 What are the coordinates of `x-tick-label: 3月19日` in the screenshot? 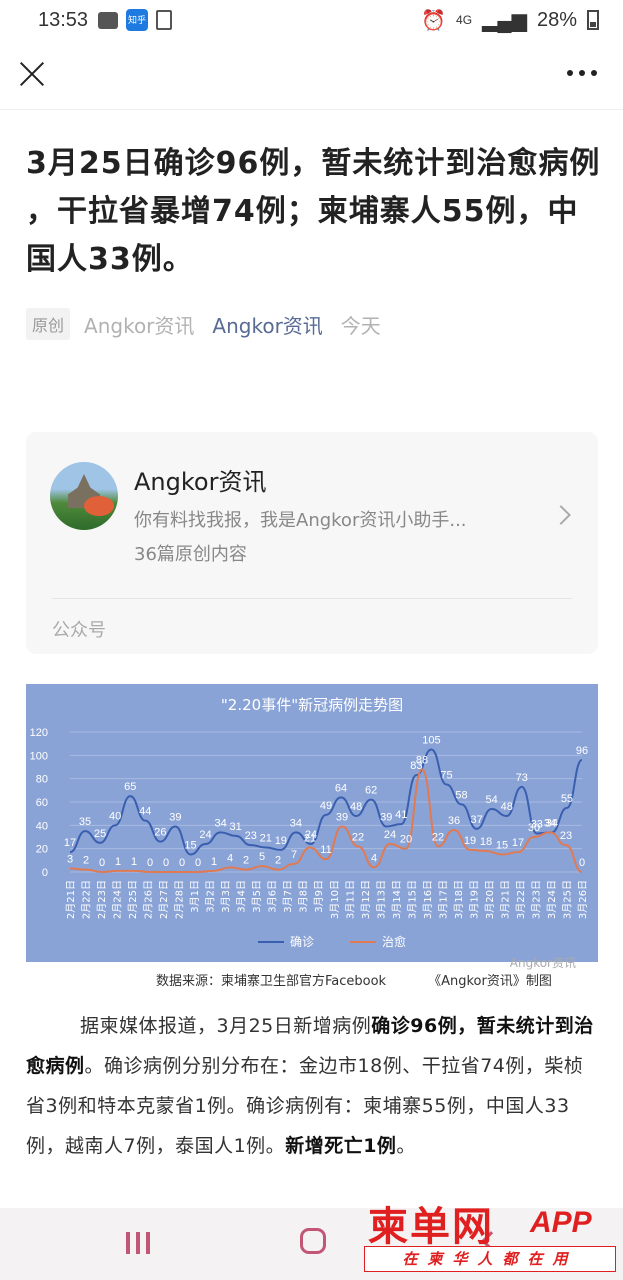 It's located at (474, 899).